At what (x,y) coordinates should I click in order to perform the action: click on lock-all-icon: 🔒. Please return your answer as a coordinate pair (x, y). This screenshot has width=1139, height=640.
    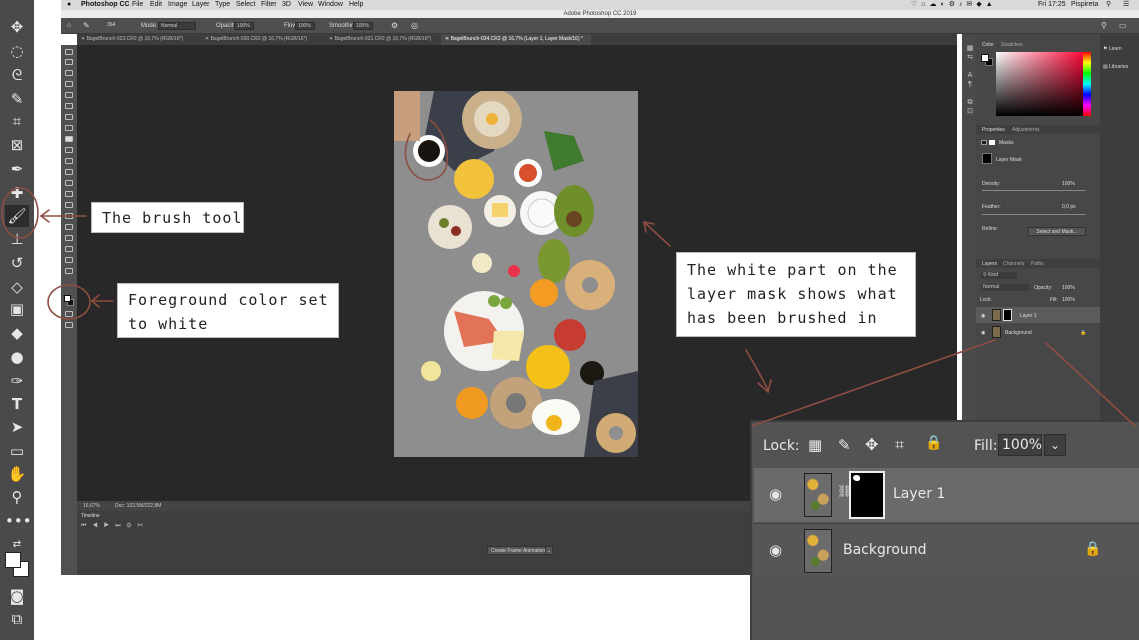
    Looking at the image, I should click on (933, 443).